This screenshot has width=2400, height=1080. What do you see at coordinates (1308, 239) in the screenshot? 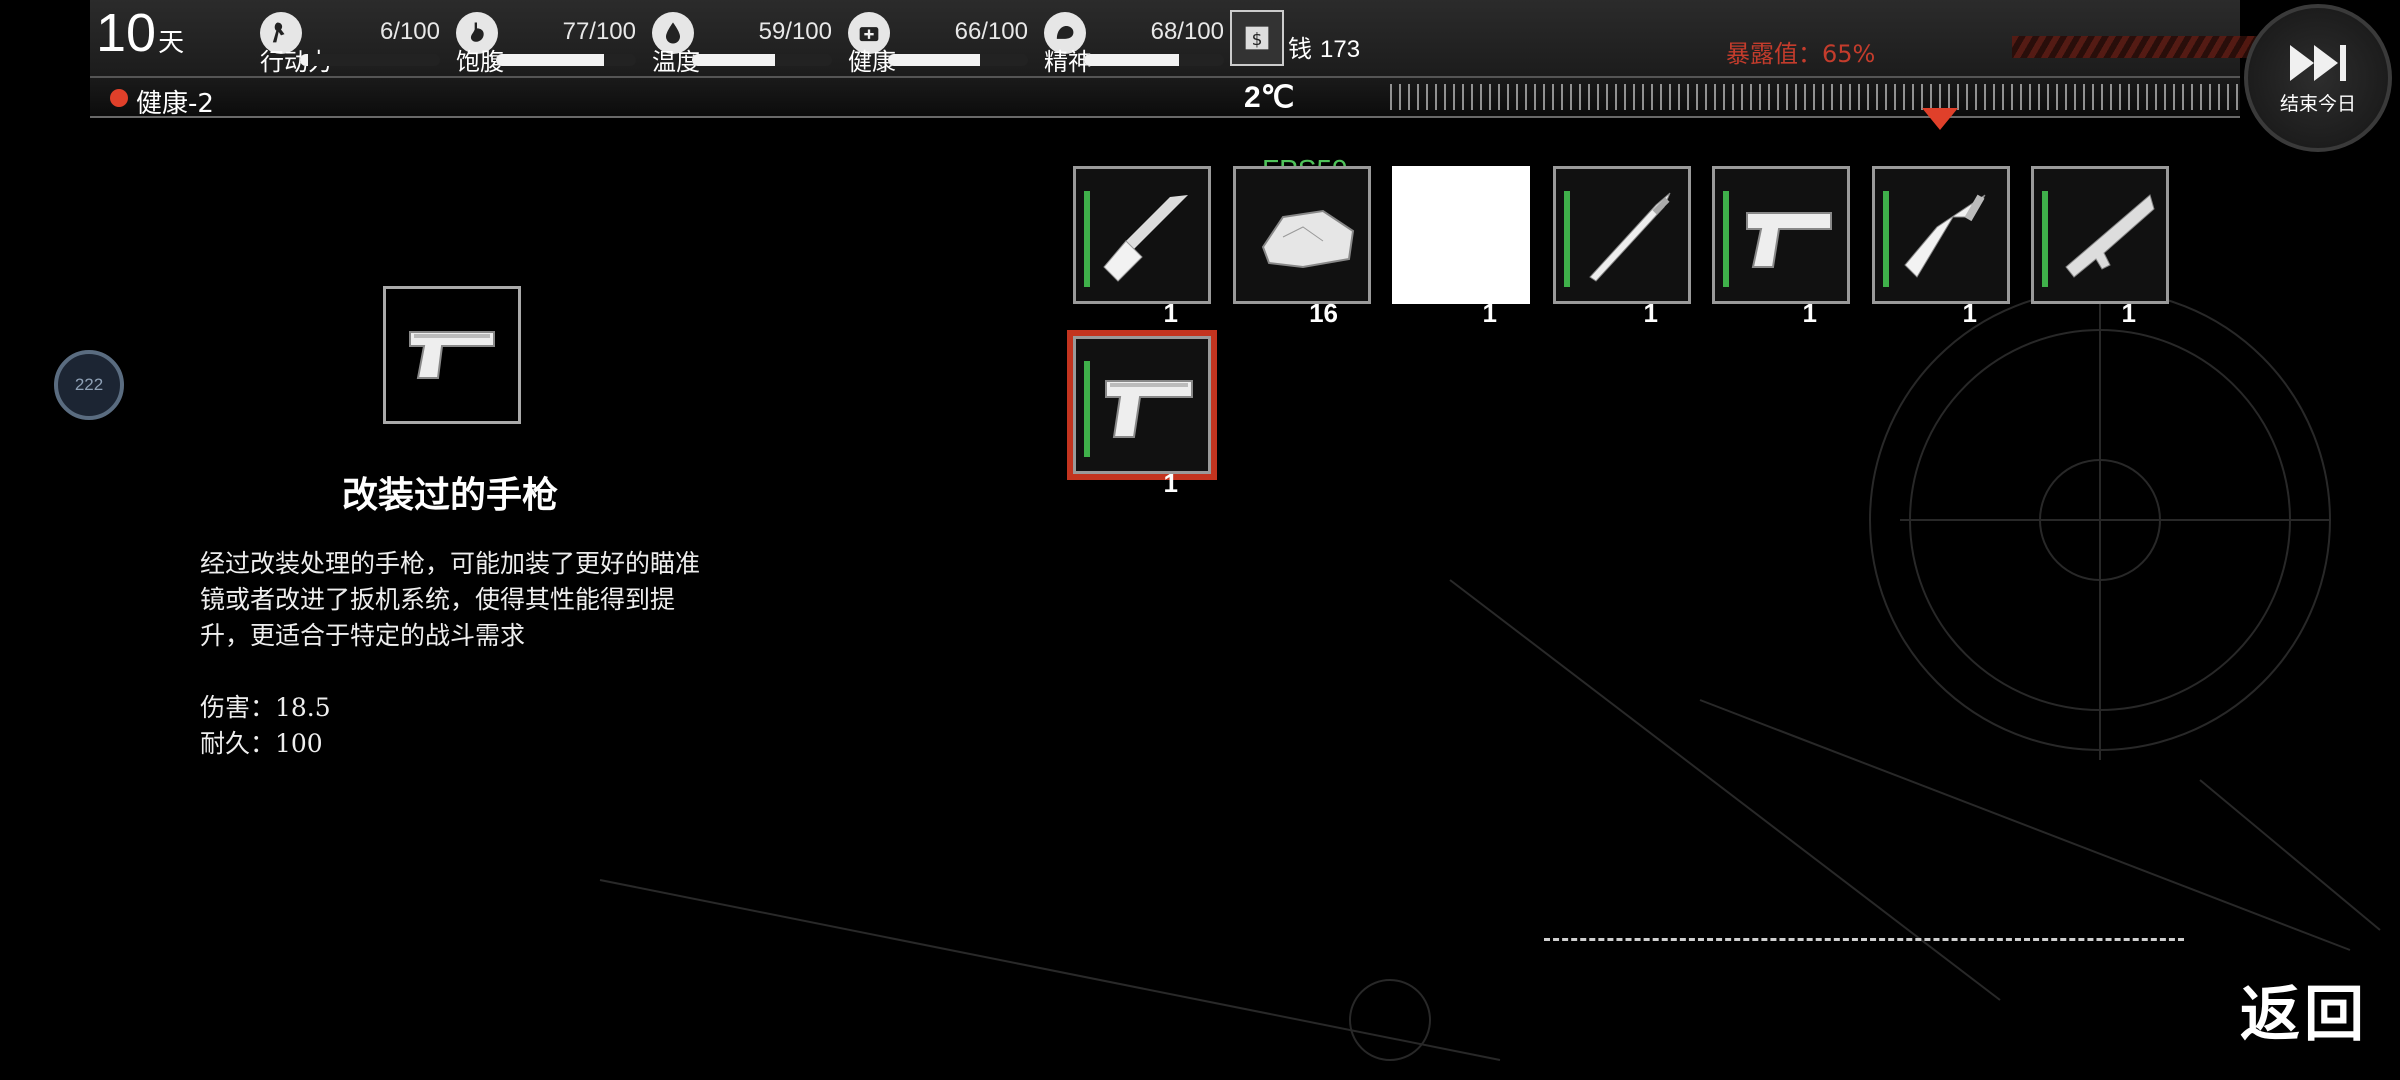
I see `ore-icon` at bounding box center [1308, 239].